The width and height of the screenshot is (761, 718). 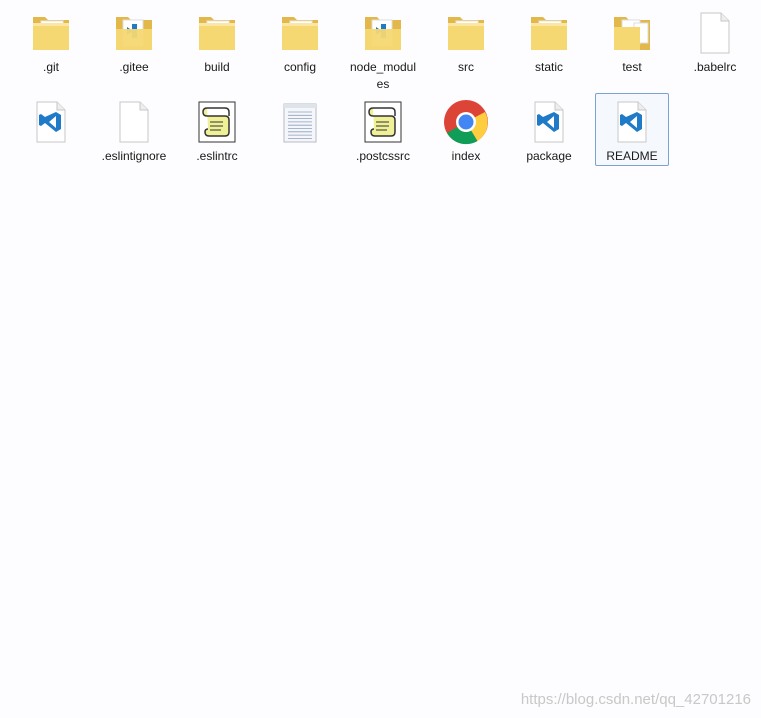 I want to click on file-item: src, so click(x=466, y=40).